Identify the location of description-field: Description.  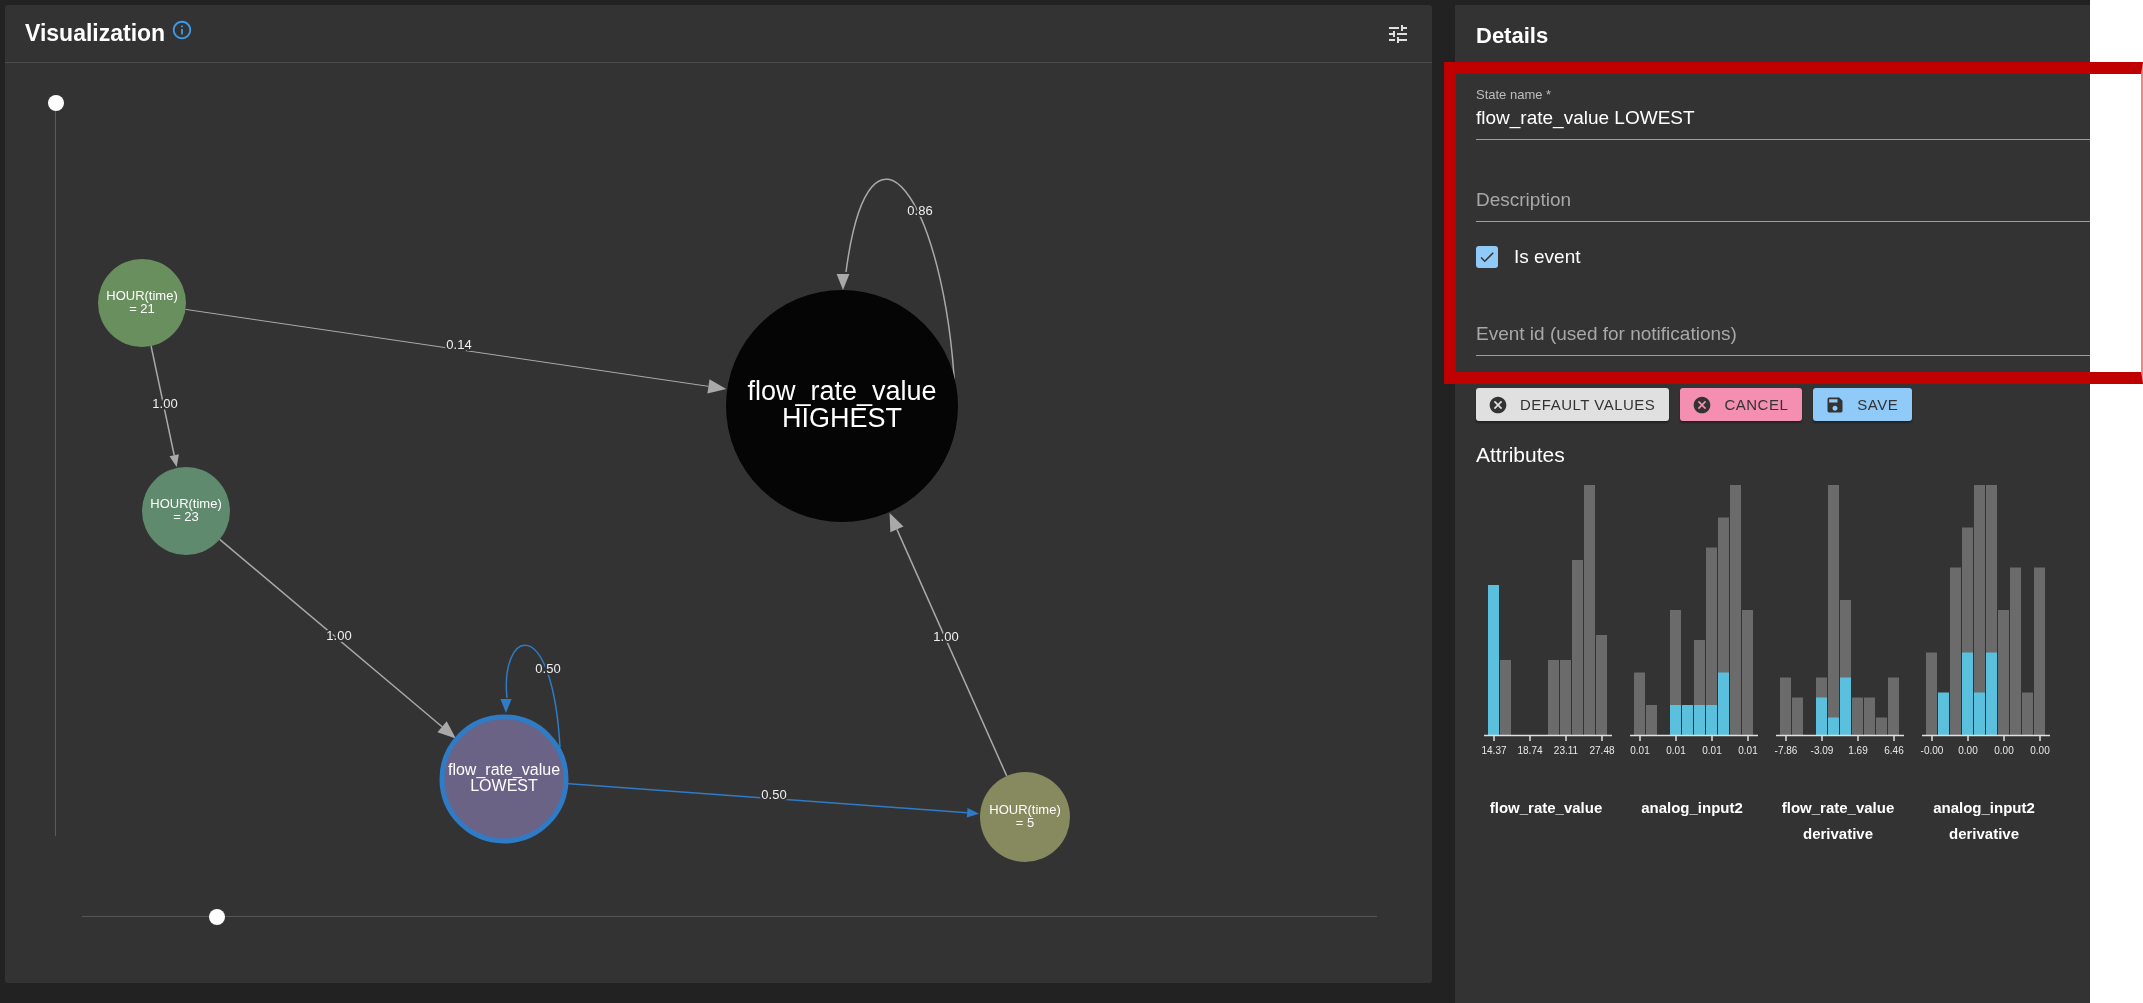
(1783, 203).